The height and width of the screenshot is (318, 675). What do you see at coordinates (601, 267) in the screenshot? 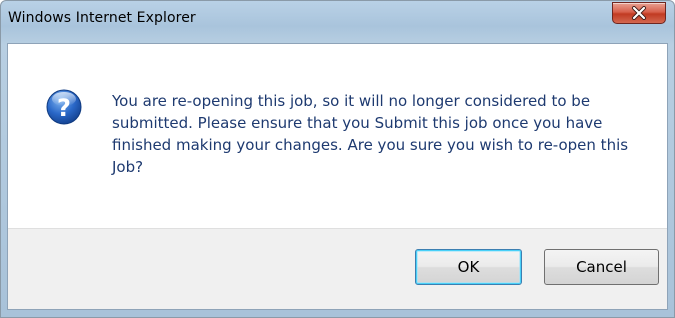
I see `cancel-button: Cancel` at bounding box center [601, 267].